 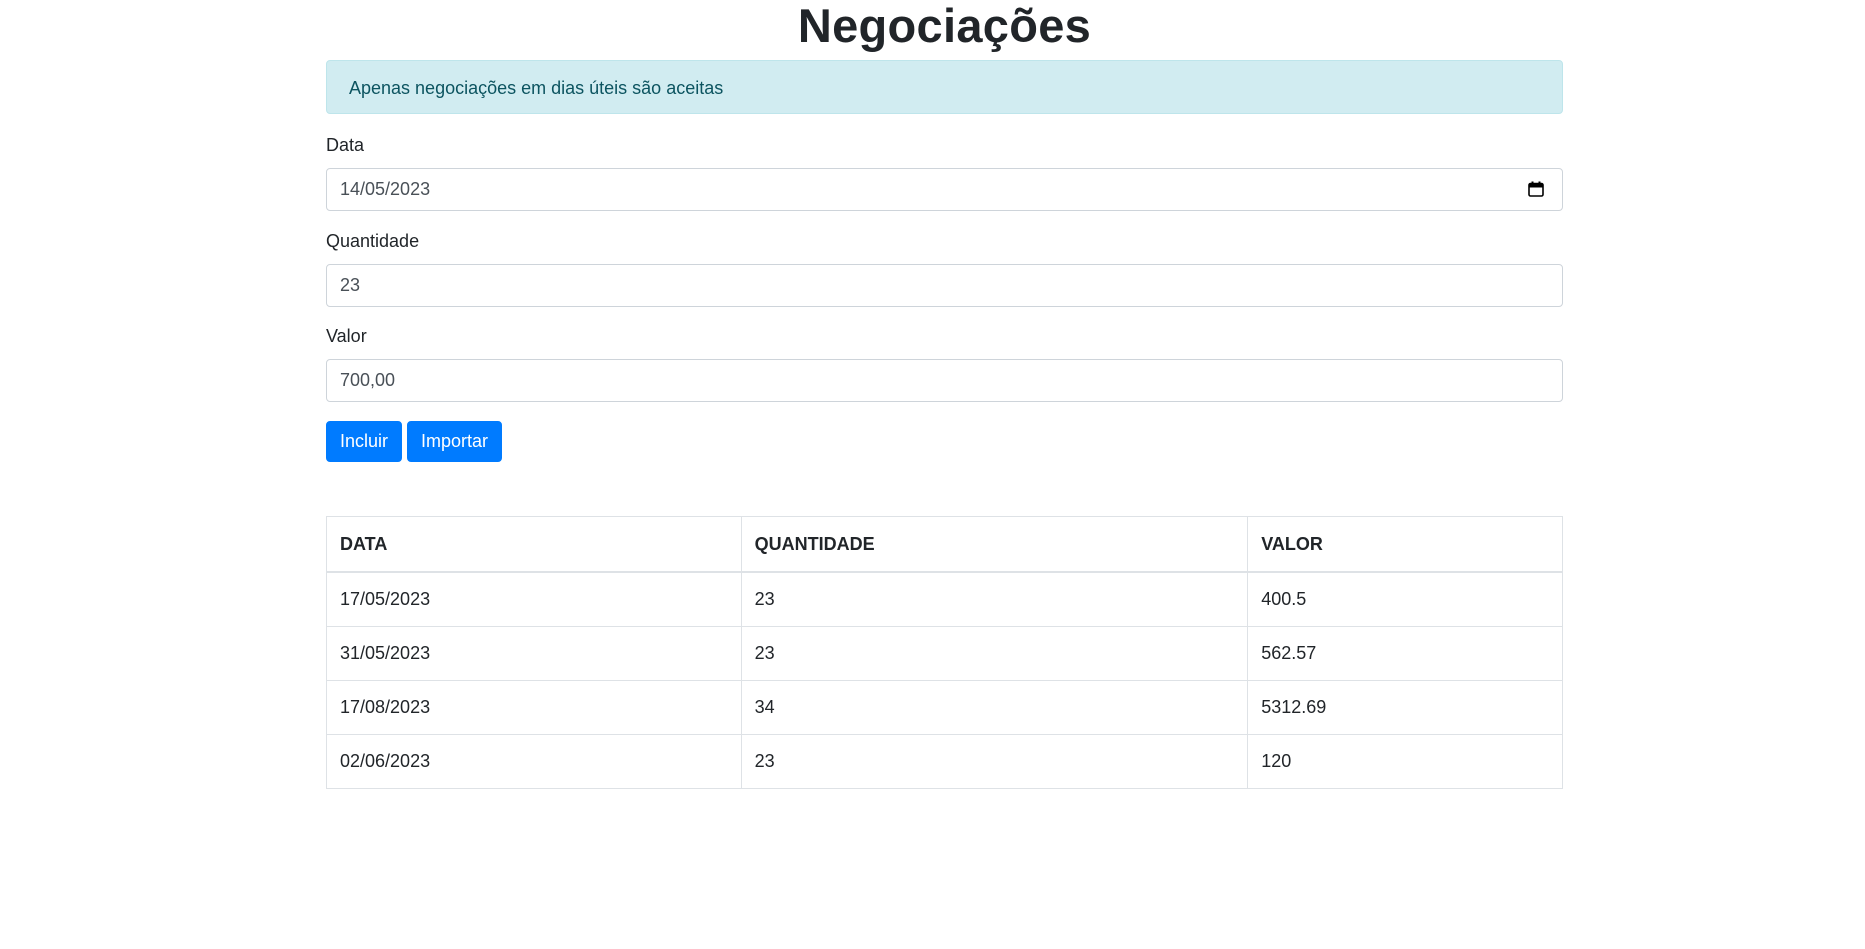 What do you see at coordinates (944, 189) in the screenshot?
I see `date-input: 14/05/2023` at bounding box center [944, 189].